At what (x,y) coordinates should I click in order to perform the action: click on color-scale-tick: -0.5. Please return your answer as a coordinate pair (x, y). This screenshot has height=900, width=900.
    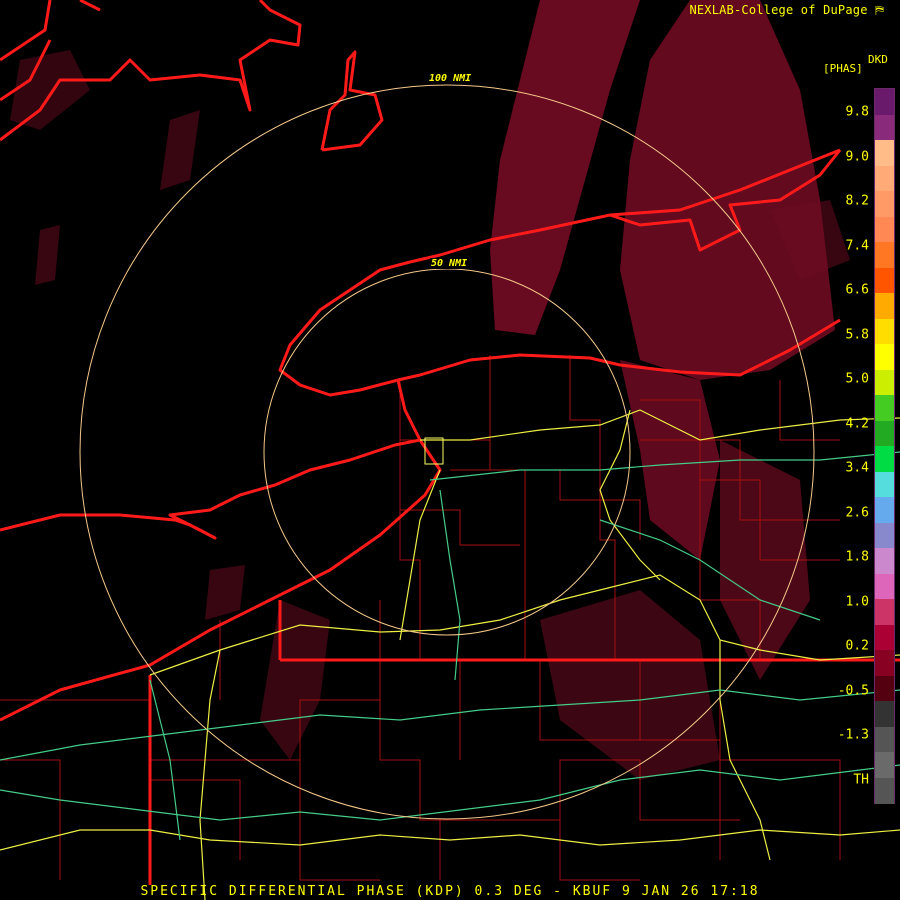
    Looking at the image, I should click on (853, 690).